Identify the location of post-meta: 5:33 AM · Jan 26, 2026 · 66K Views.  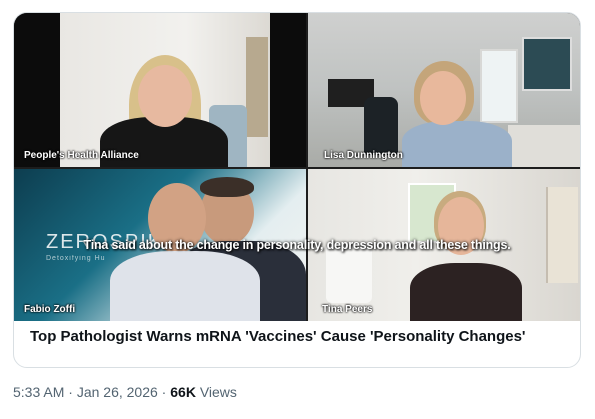
(125, 392).